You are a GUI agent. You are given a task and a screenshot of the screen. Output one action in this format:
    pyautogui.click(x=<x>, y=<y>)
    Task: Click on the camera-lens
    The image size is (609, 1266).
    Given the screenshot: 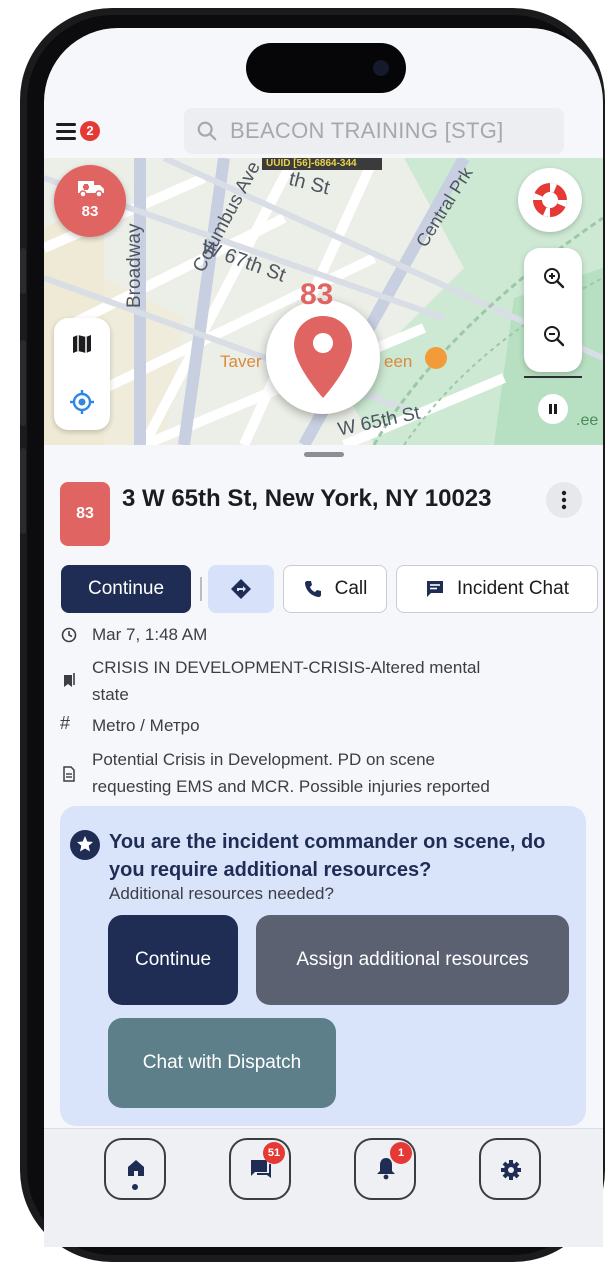 What is the action you would take?
    pyautogui.click(x=381, y=68)
    